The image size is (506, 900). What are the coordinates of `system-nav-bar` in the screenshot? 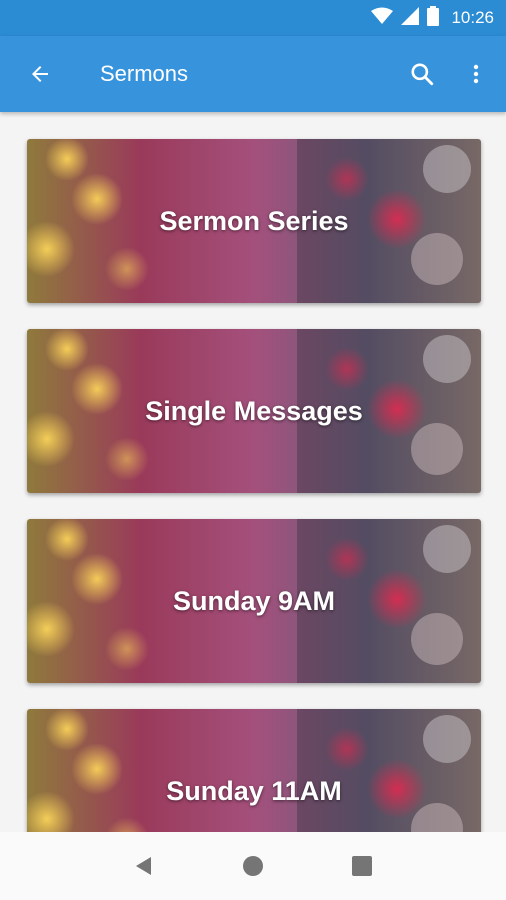 It's located at (253, 866).